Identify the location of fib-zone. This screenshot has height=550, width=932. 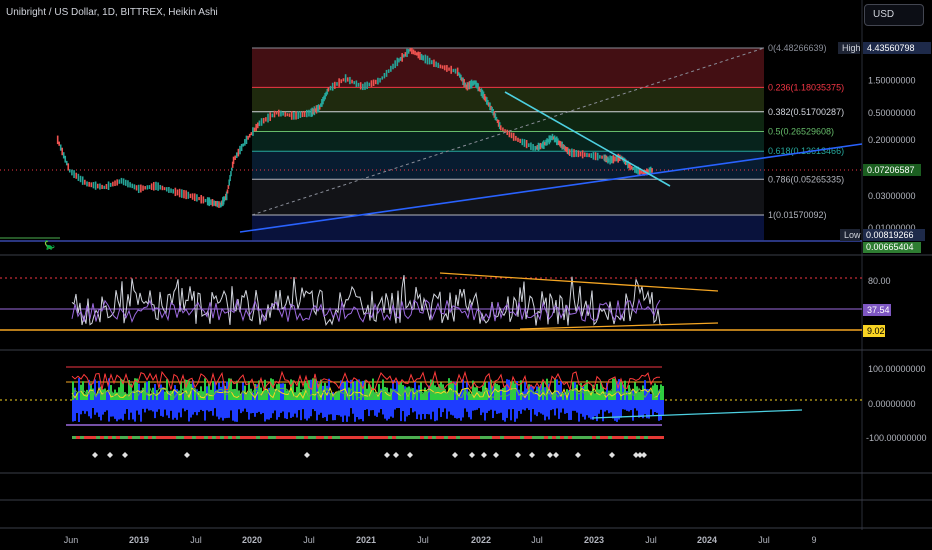
(508, 165).